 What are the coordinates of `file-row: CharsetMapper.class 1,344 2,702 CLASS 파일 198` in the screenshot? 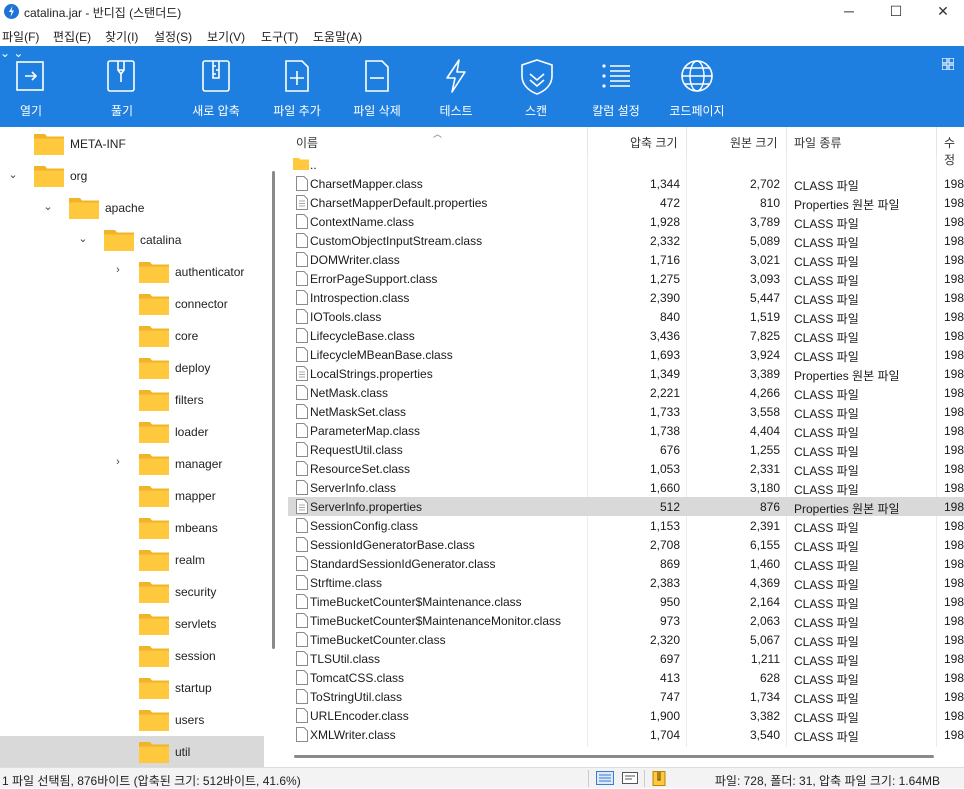 It's located at (626, 183).